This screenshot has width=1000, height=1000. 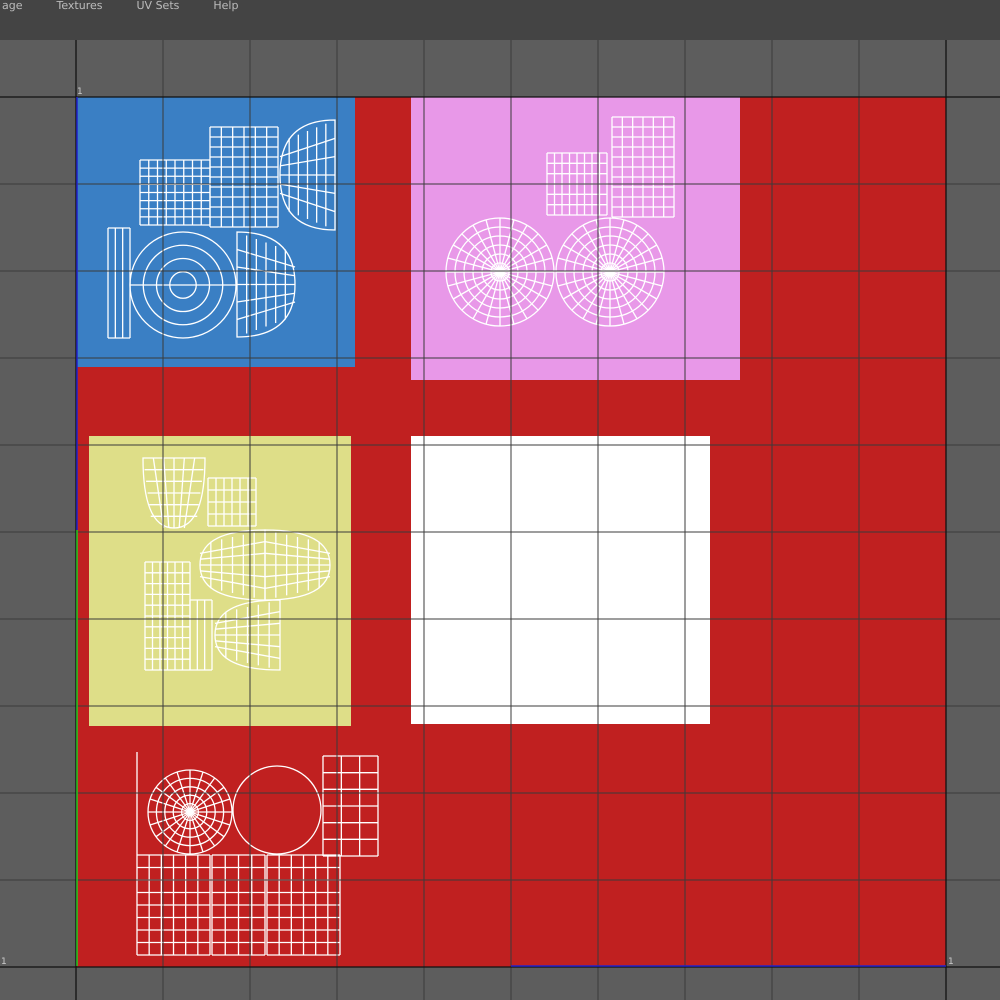 I want to click on menu-item: UV Sets, so click(x=158, y=6).